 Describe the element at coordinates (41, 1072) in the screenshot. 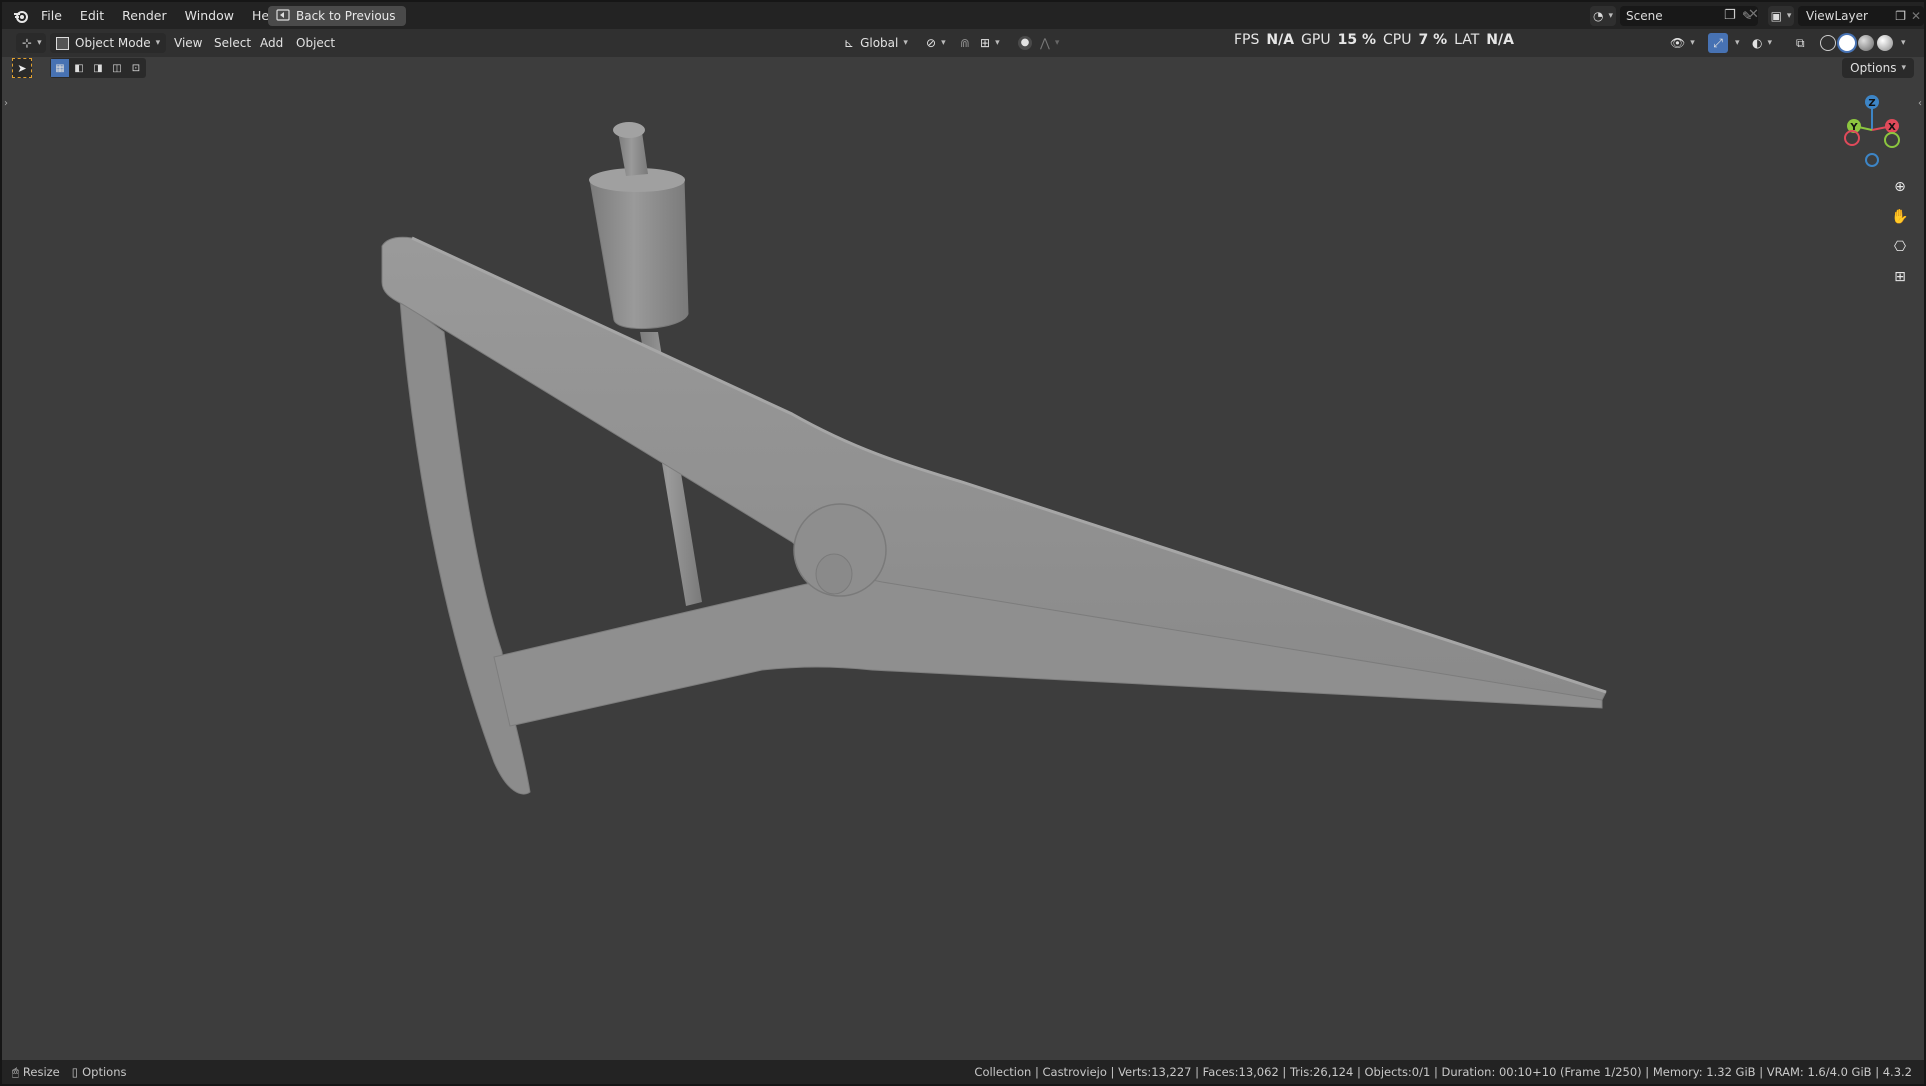

I see `resize-hint: Resize` at that location.